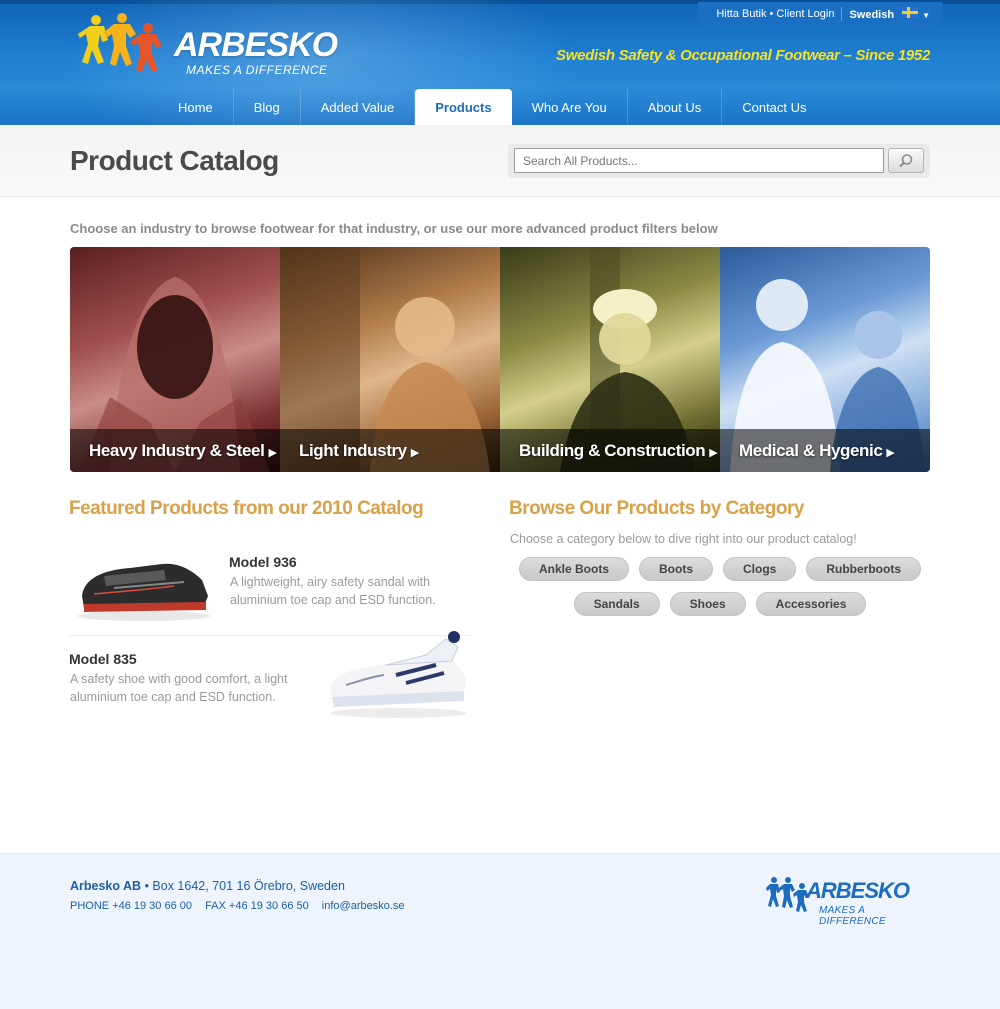 This screenshot has height=1009, width=1000. I want to click on industry-tile-medical-hygenic: Medical & Hygenic ▶, so click(825, 359).